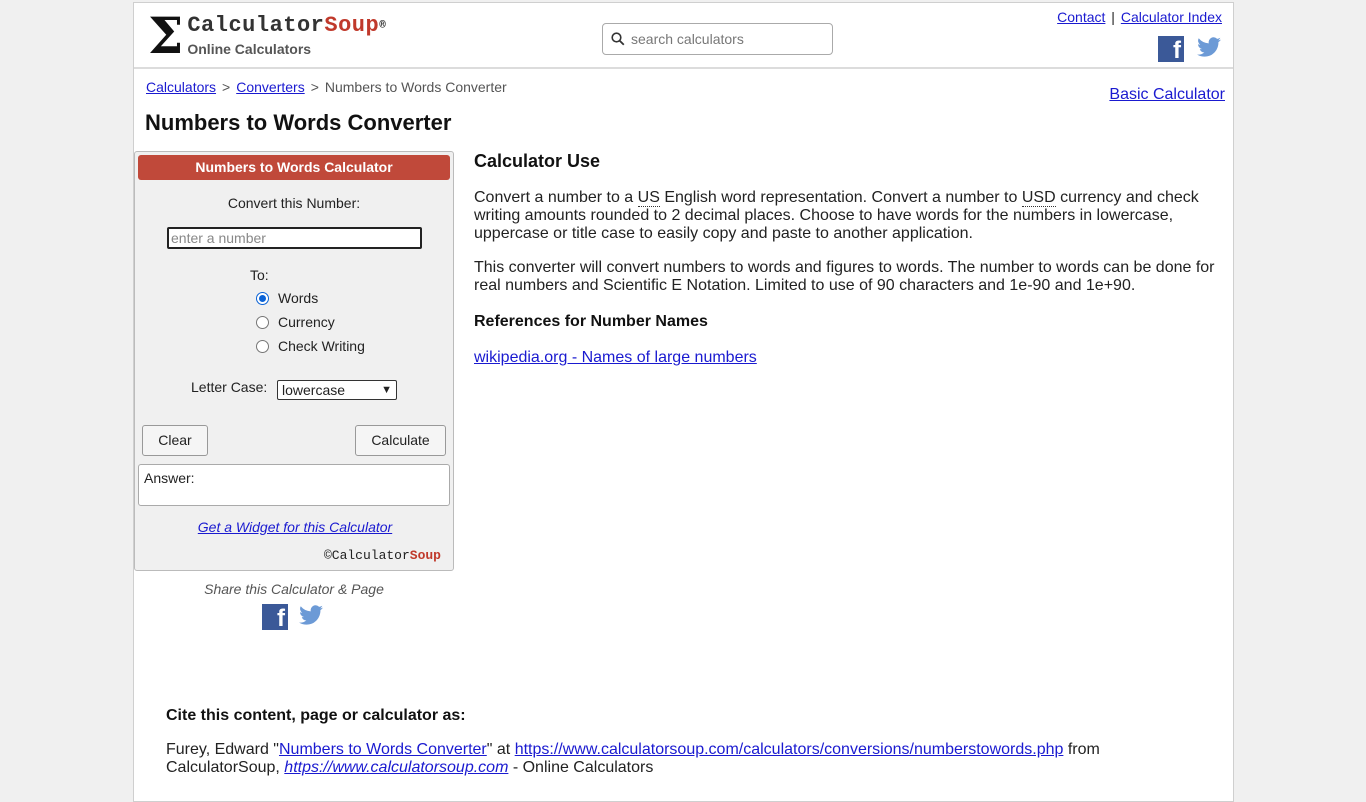 This screenshot has height=802, width=1366. I want to click on share-text: Share this Calculator & Page, so click(294, 589).